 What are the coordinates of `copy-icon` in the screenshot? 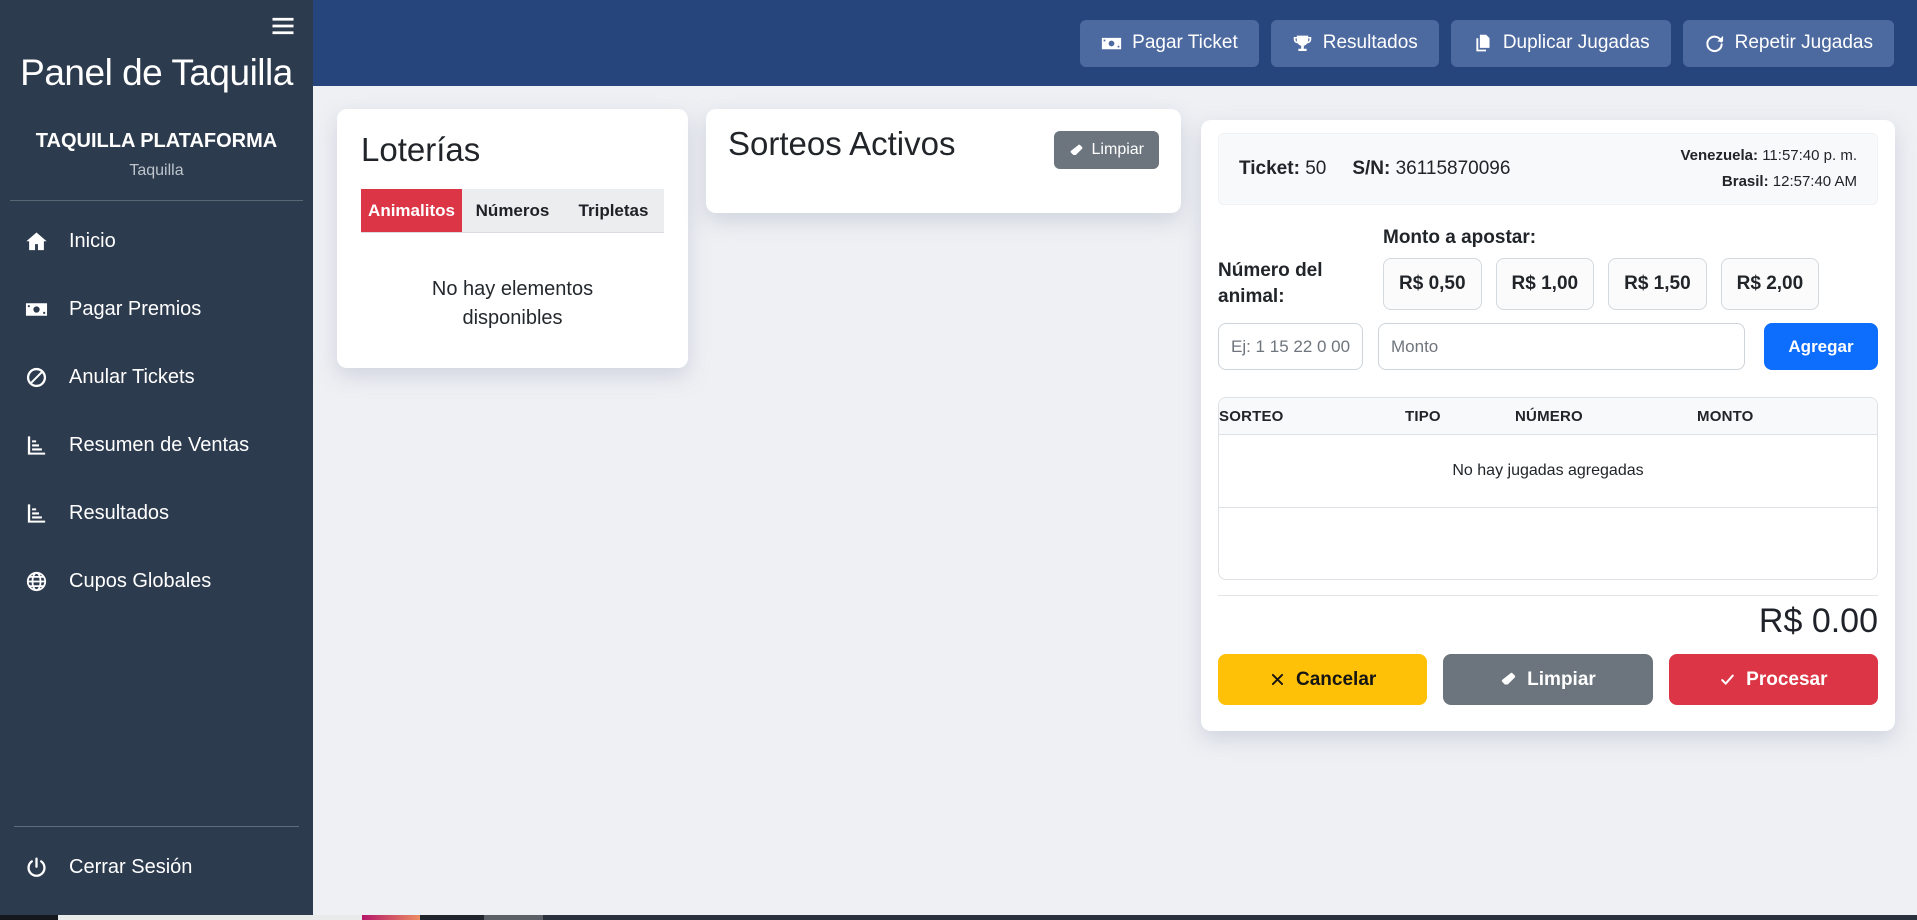 It's located at (1482, 43).